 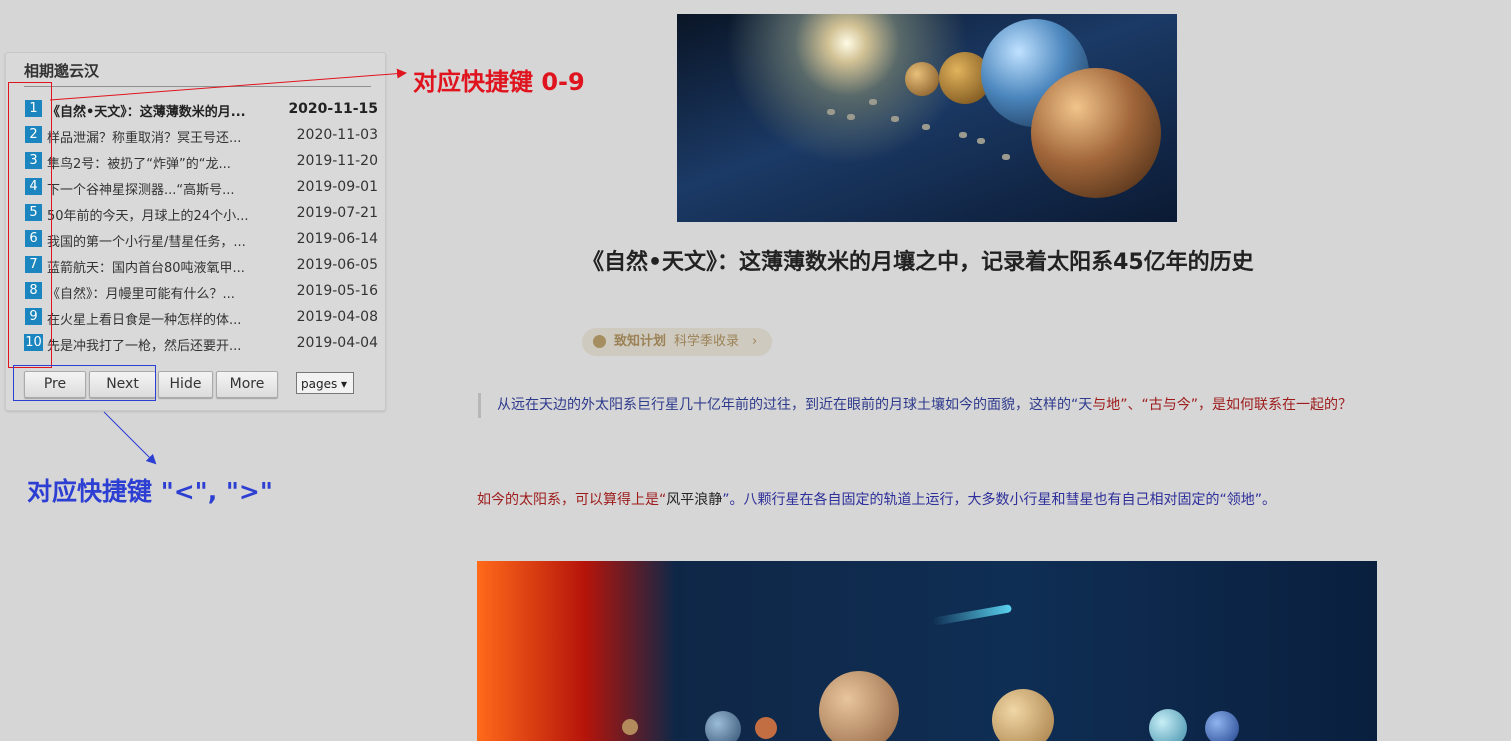 What do you see at coordinates (694, 500) in the screenshot?
I see `para-text-2: 风平浪静` at bounding box center [694, 500].